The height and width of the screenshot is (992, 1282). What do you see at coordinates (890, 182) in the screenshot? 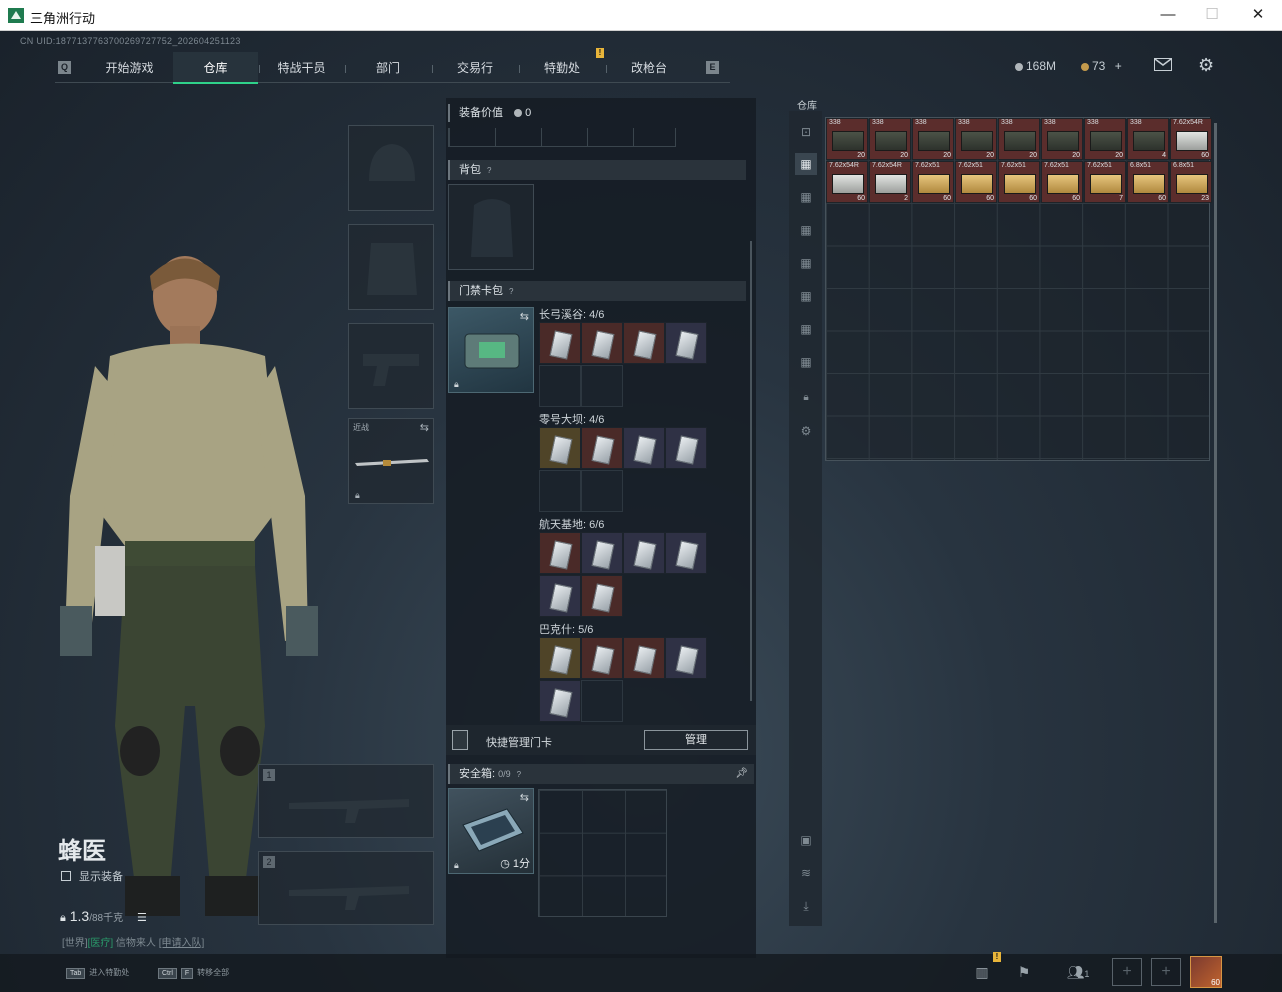
I see `ammo-item: 7.62x54R 2` at bounding box center [890, 182].